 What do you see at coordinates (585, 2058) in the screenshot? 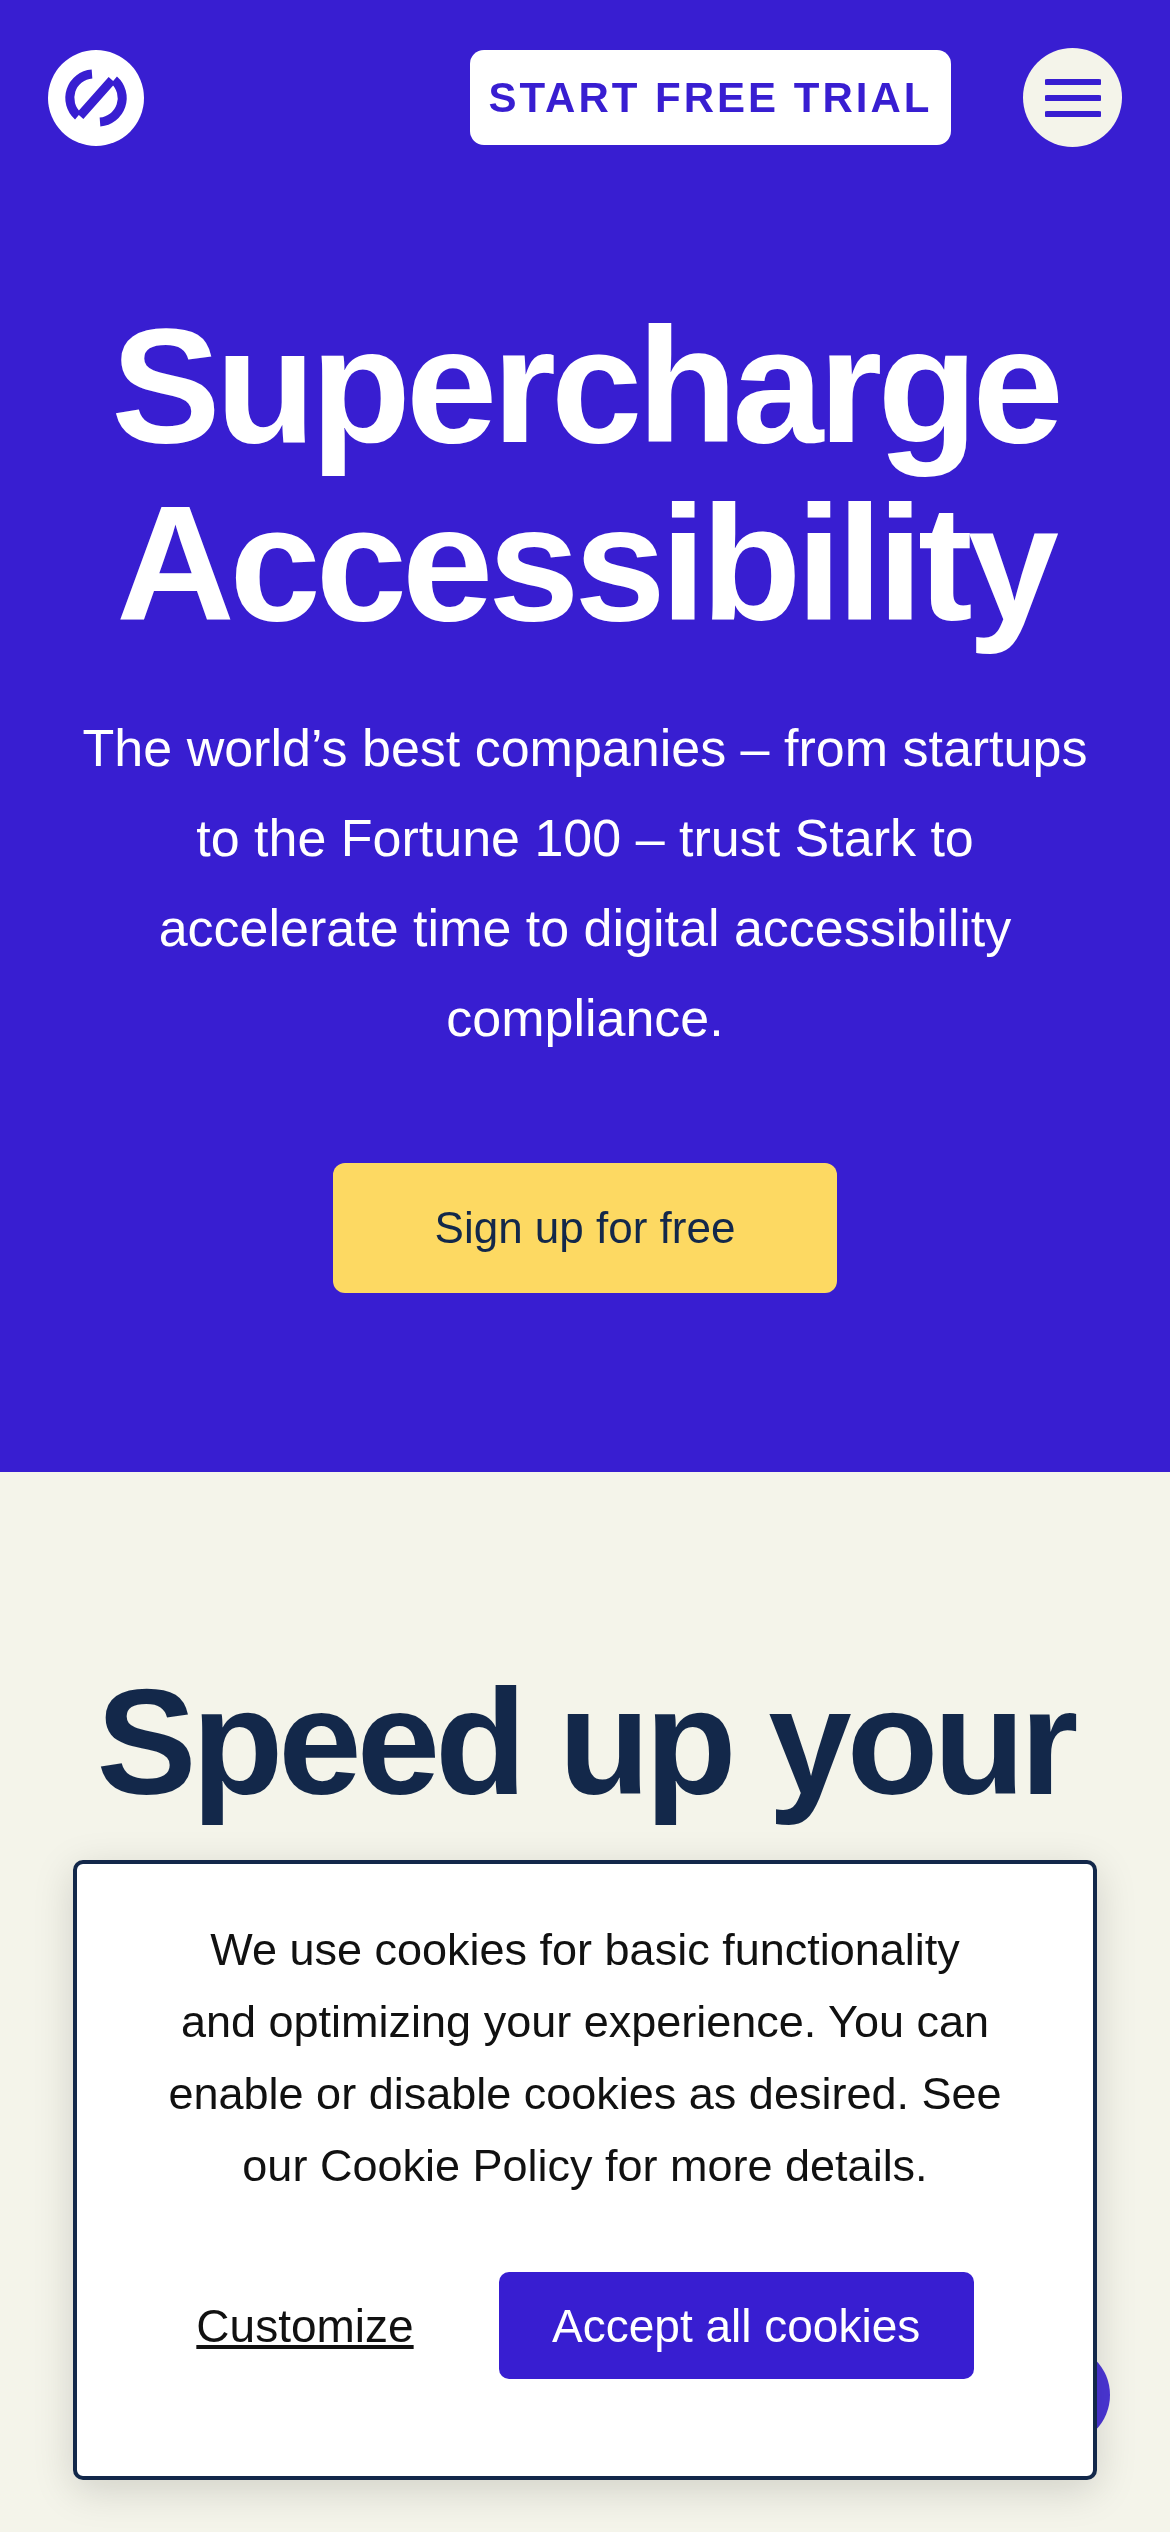
I see `cookie-message: We use cookies for basic functionality and optimizing your experience. You can enable or disable cookies as desired. See our Cookie Policy for more details.` at bounding box center [585, 2058].